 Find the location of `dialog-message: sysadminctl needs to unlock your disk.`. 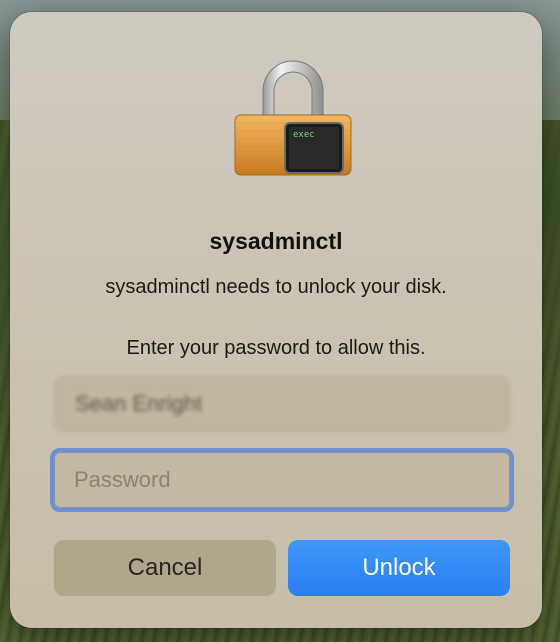

dialog-message: sysadminctl needs to unlock your disk. is located at coordinates (276, 287).